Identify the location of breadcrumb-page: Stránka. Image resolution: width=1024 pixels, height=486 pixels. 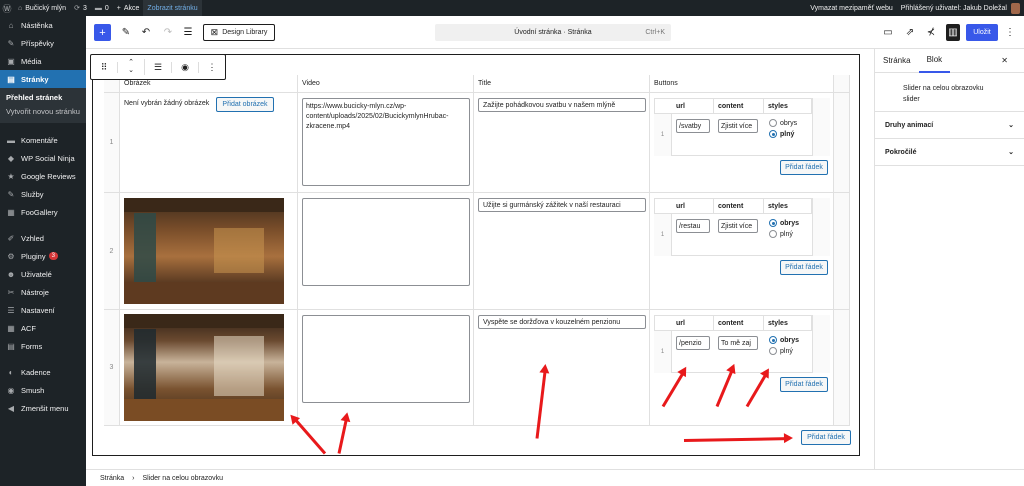
(112, 478).